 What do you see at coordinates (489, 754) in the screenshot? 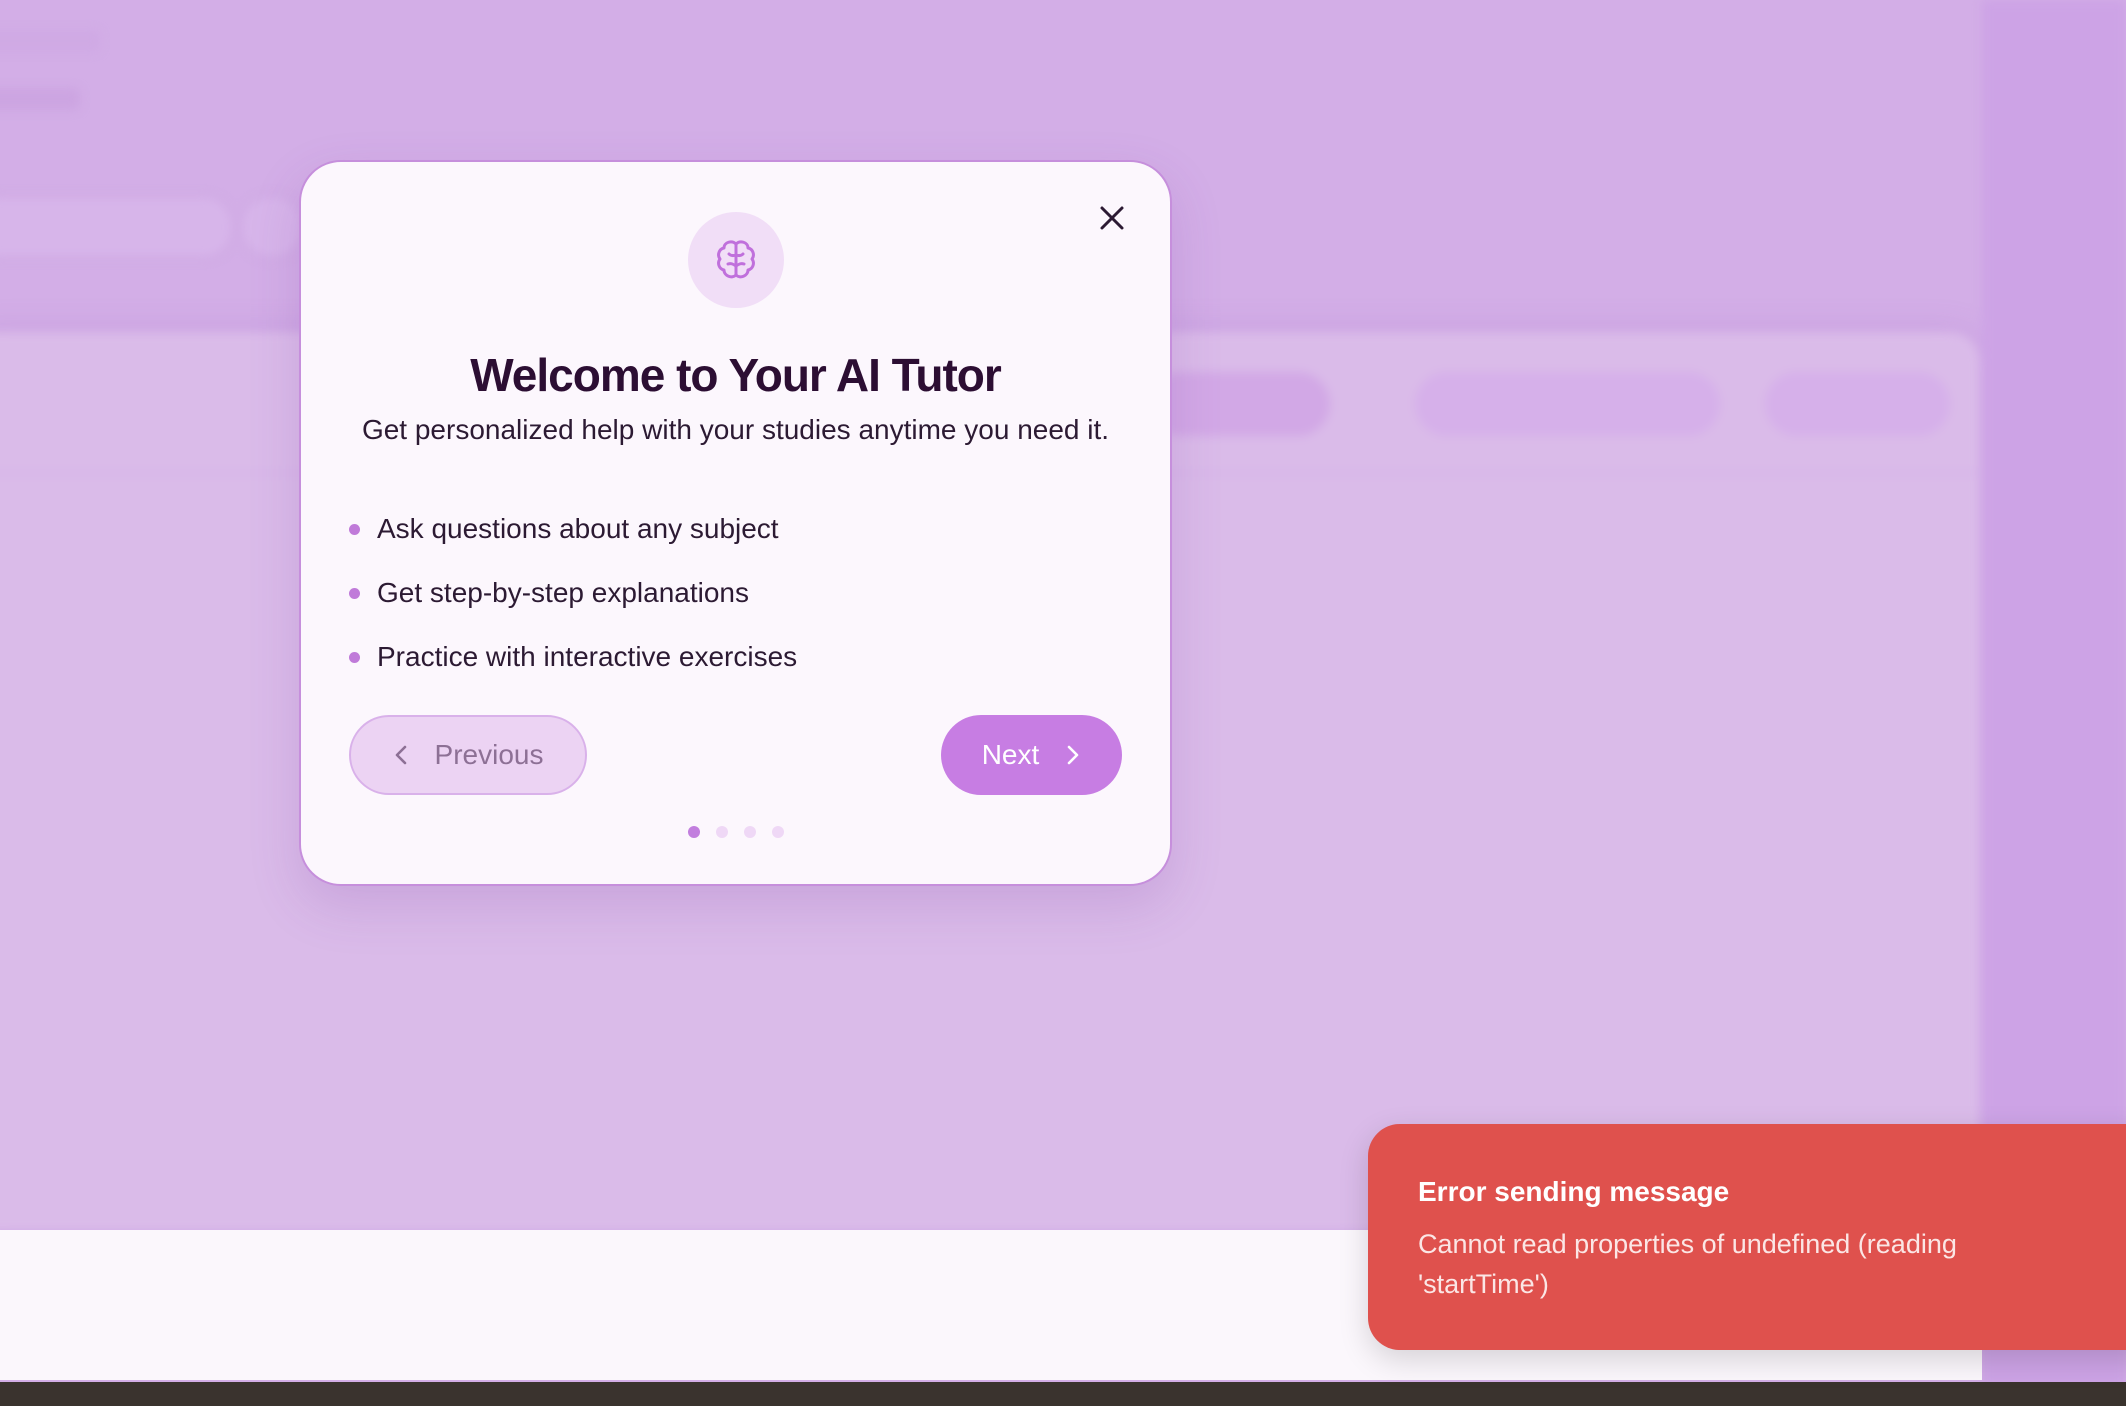
I see `previous-button-label: Previous` at bounding box center [489, 754].